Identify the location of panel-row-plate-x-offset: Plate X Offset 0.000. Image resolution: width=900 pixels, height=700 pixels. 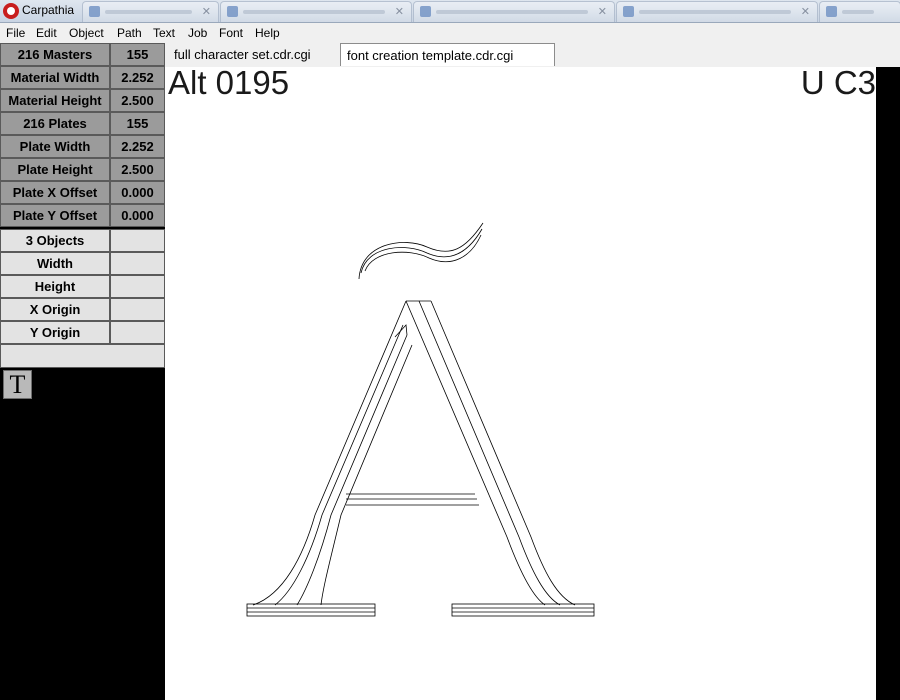
(82, 192).